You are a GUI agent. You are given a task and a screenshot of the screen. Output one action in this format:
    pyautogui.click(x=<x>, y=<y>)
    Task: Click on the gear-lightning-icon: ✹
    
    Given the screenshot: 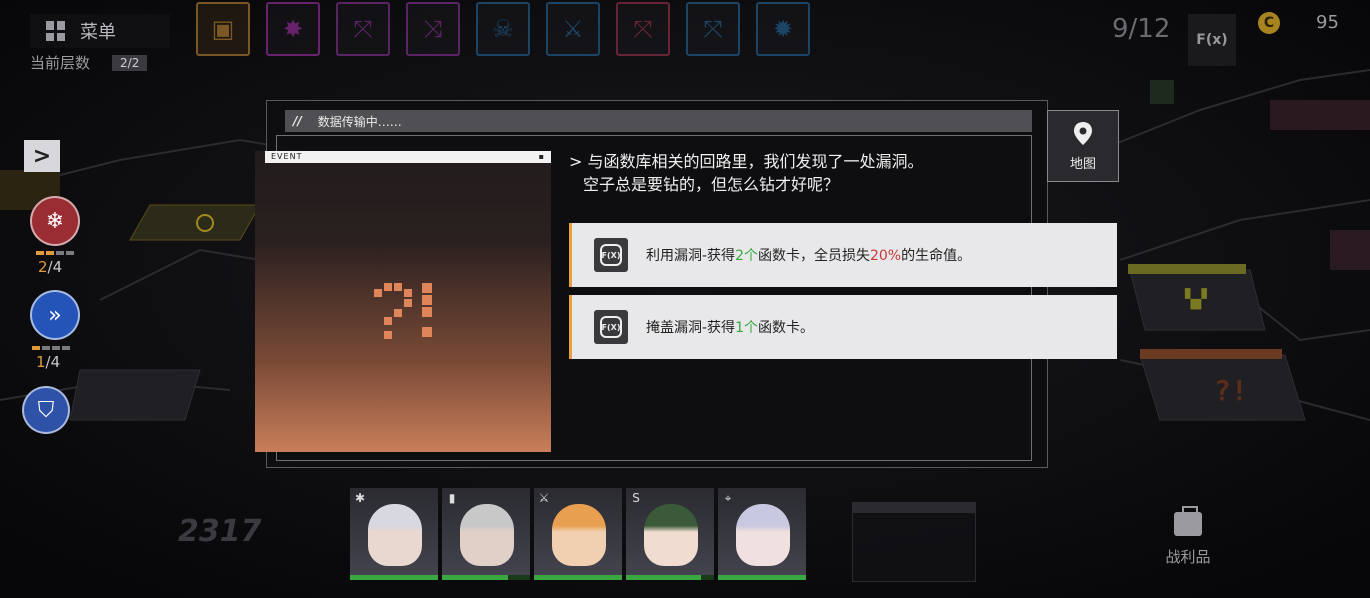 What is the action you would take?
    pyautogui.click(x=783, y=29)
    